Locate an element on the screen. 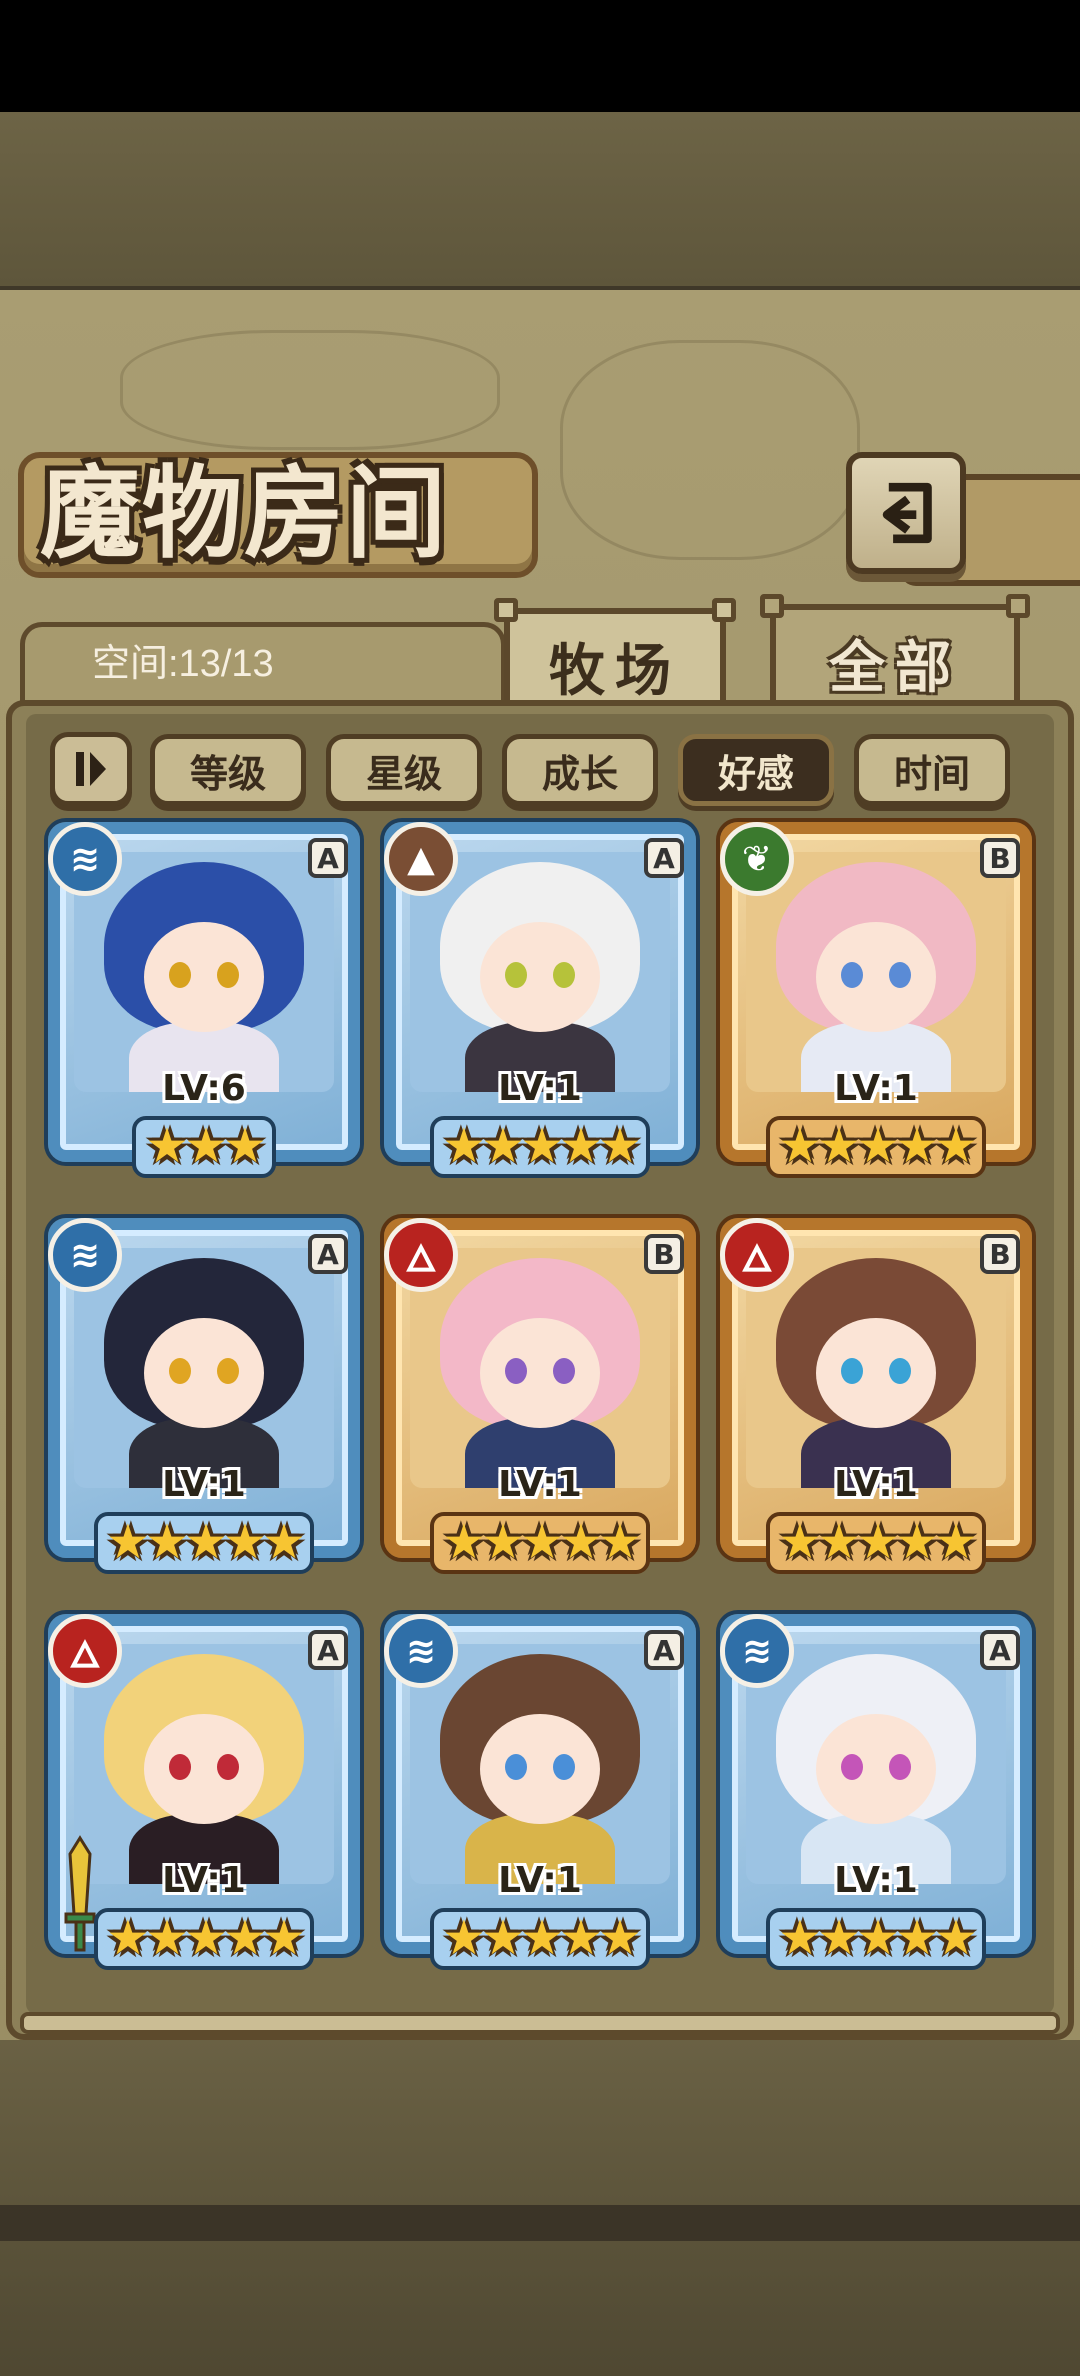 Image resolution: width=1080 pixels, height=2376 pixels. panel-bottom-rail is located at coordinates (540, 2023).